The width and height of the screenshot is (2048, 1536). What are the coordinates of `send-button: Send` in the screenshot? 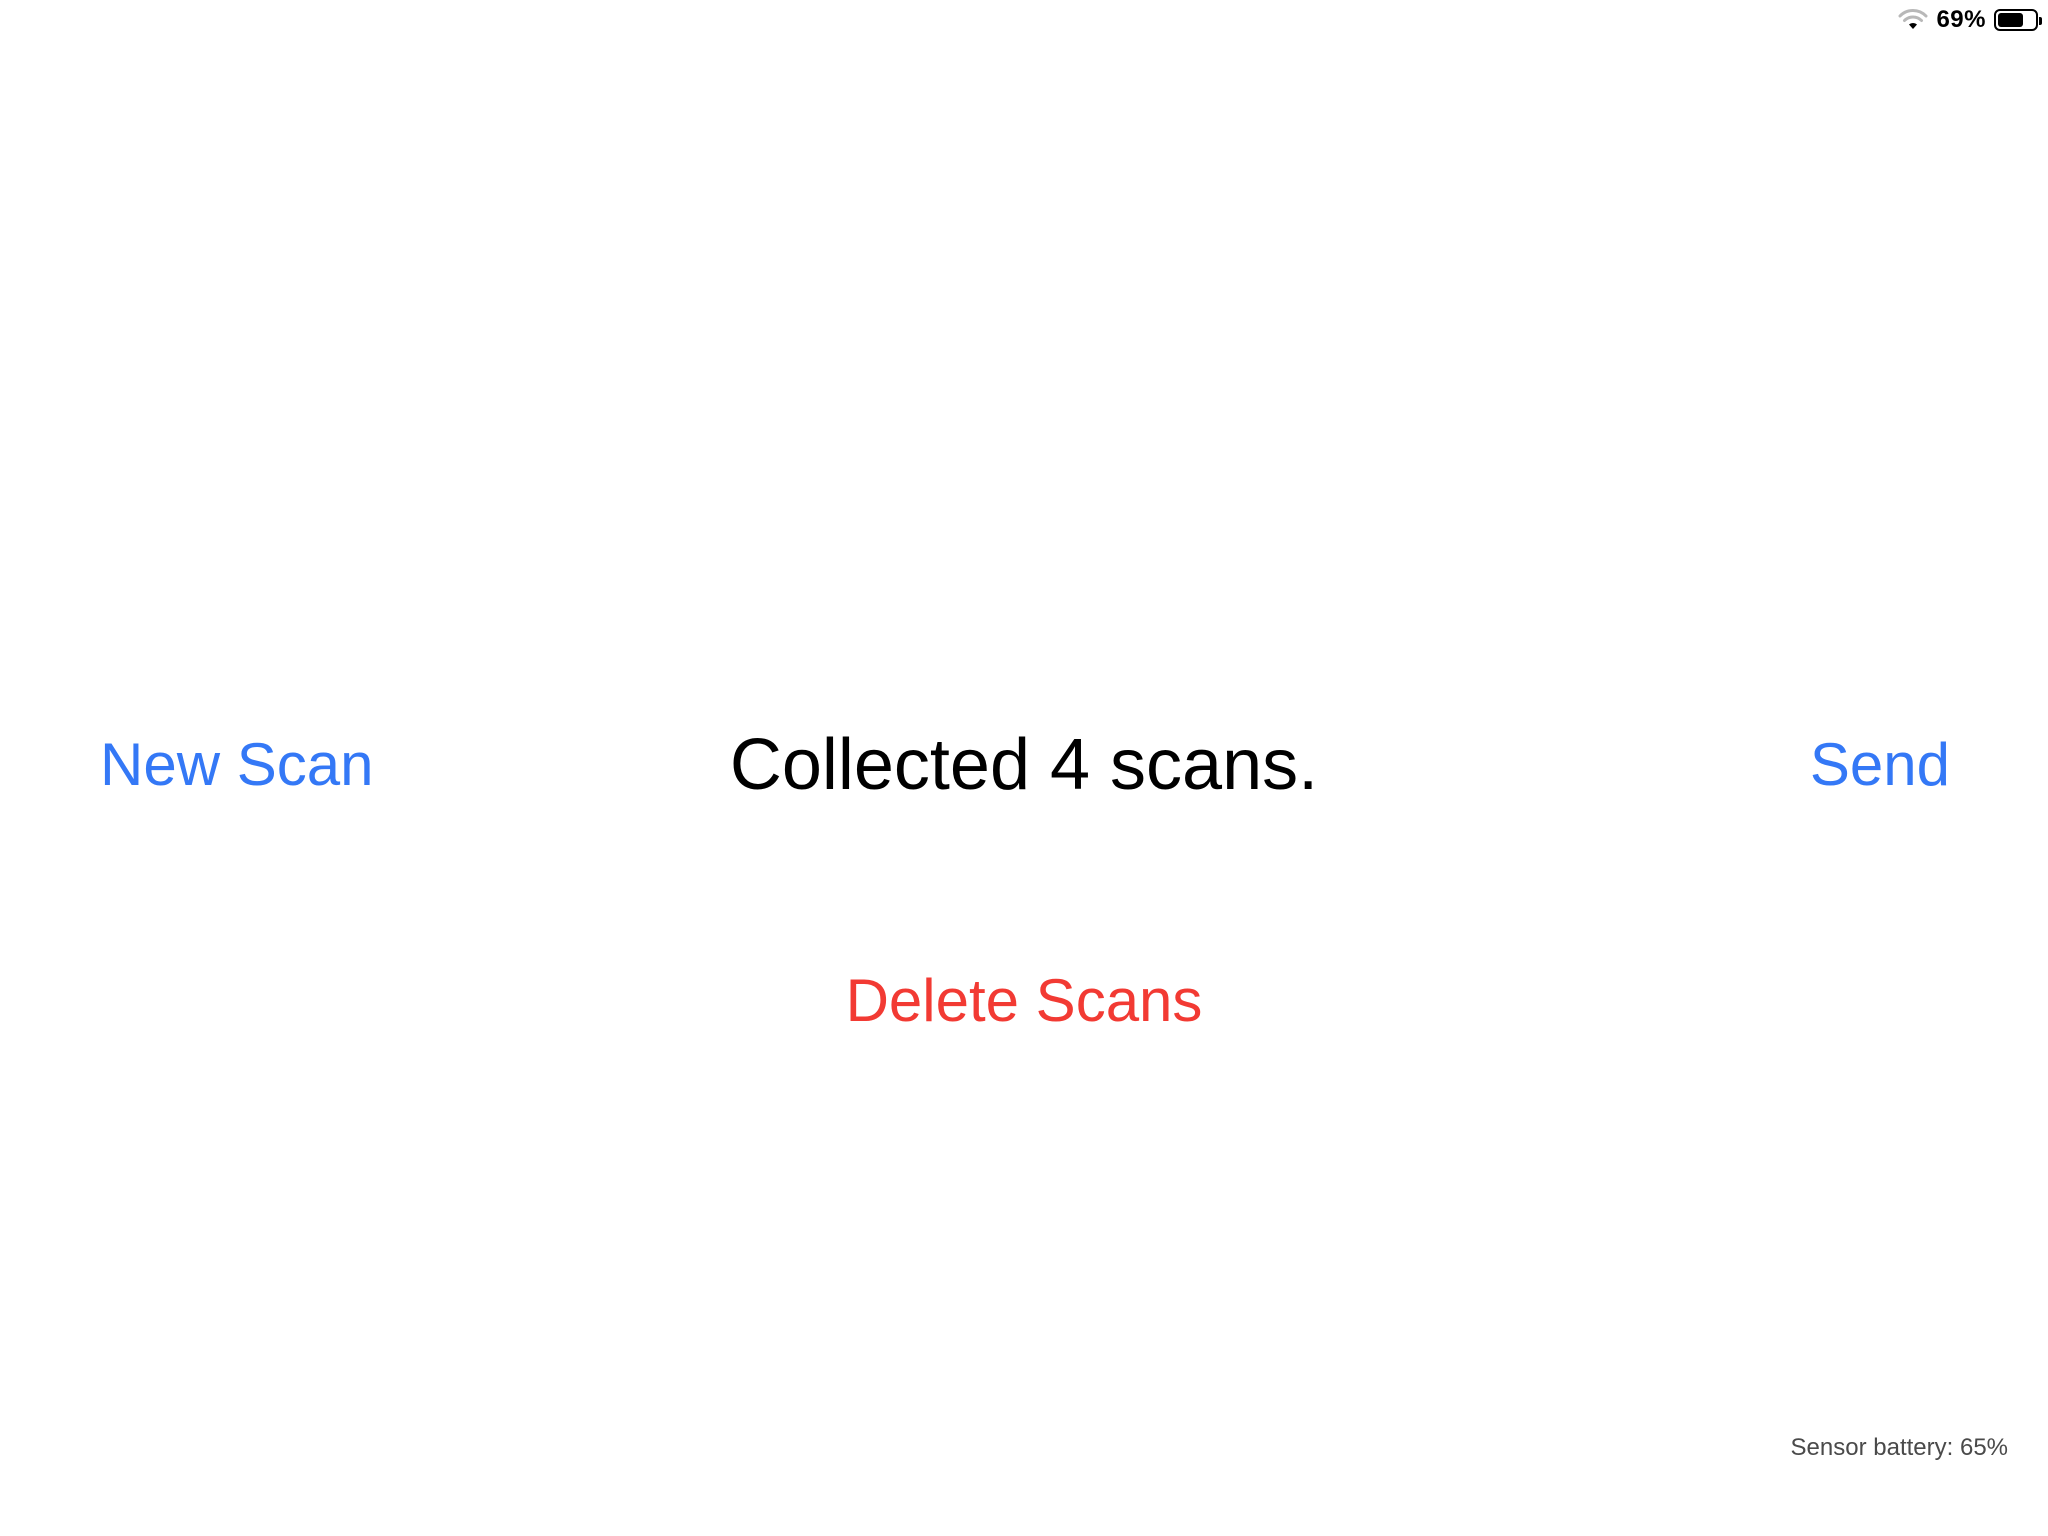 It's located at (1880, 764).